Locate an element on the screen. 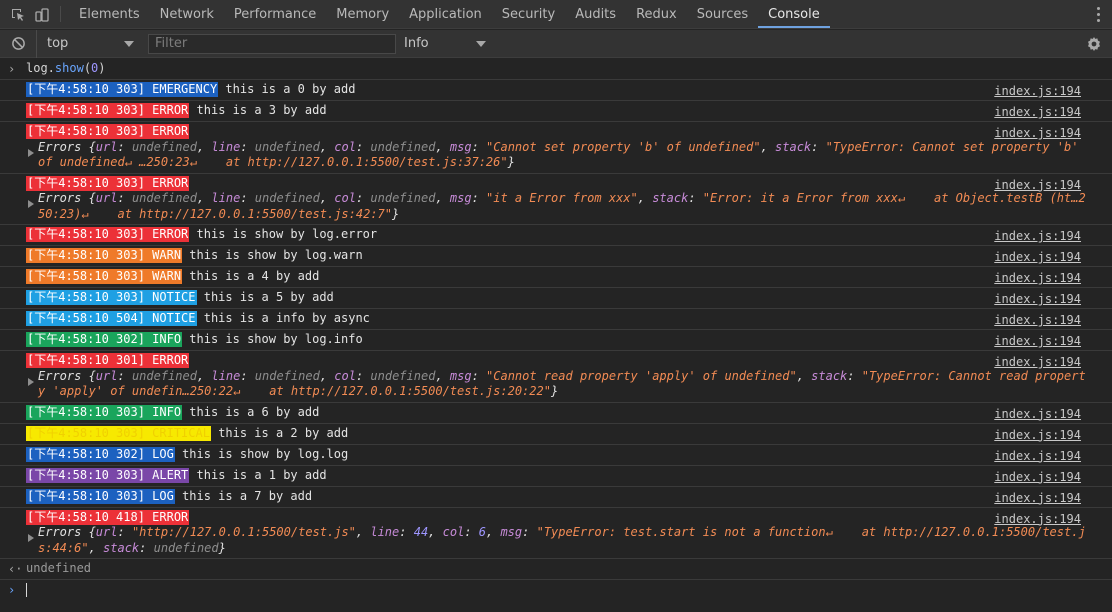 The width and height of the screenshot is (1112, 612). message-text: this is show by log.error is located at coordinates (287, 234).